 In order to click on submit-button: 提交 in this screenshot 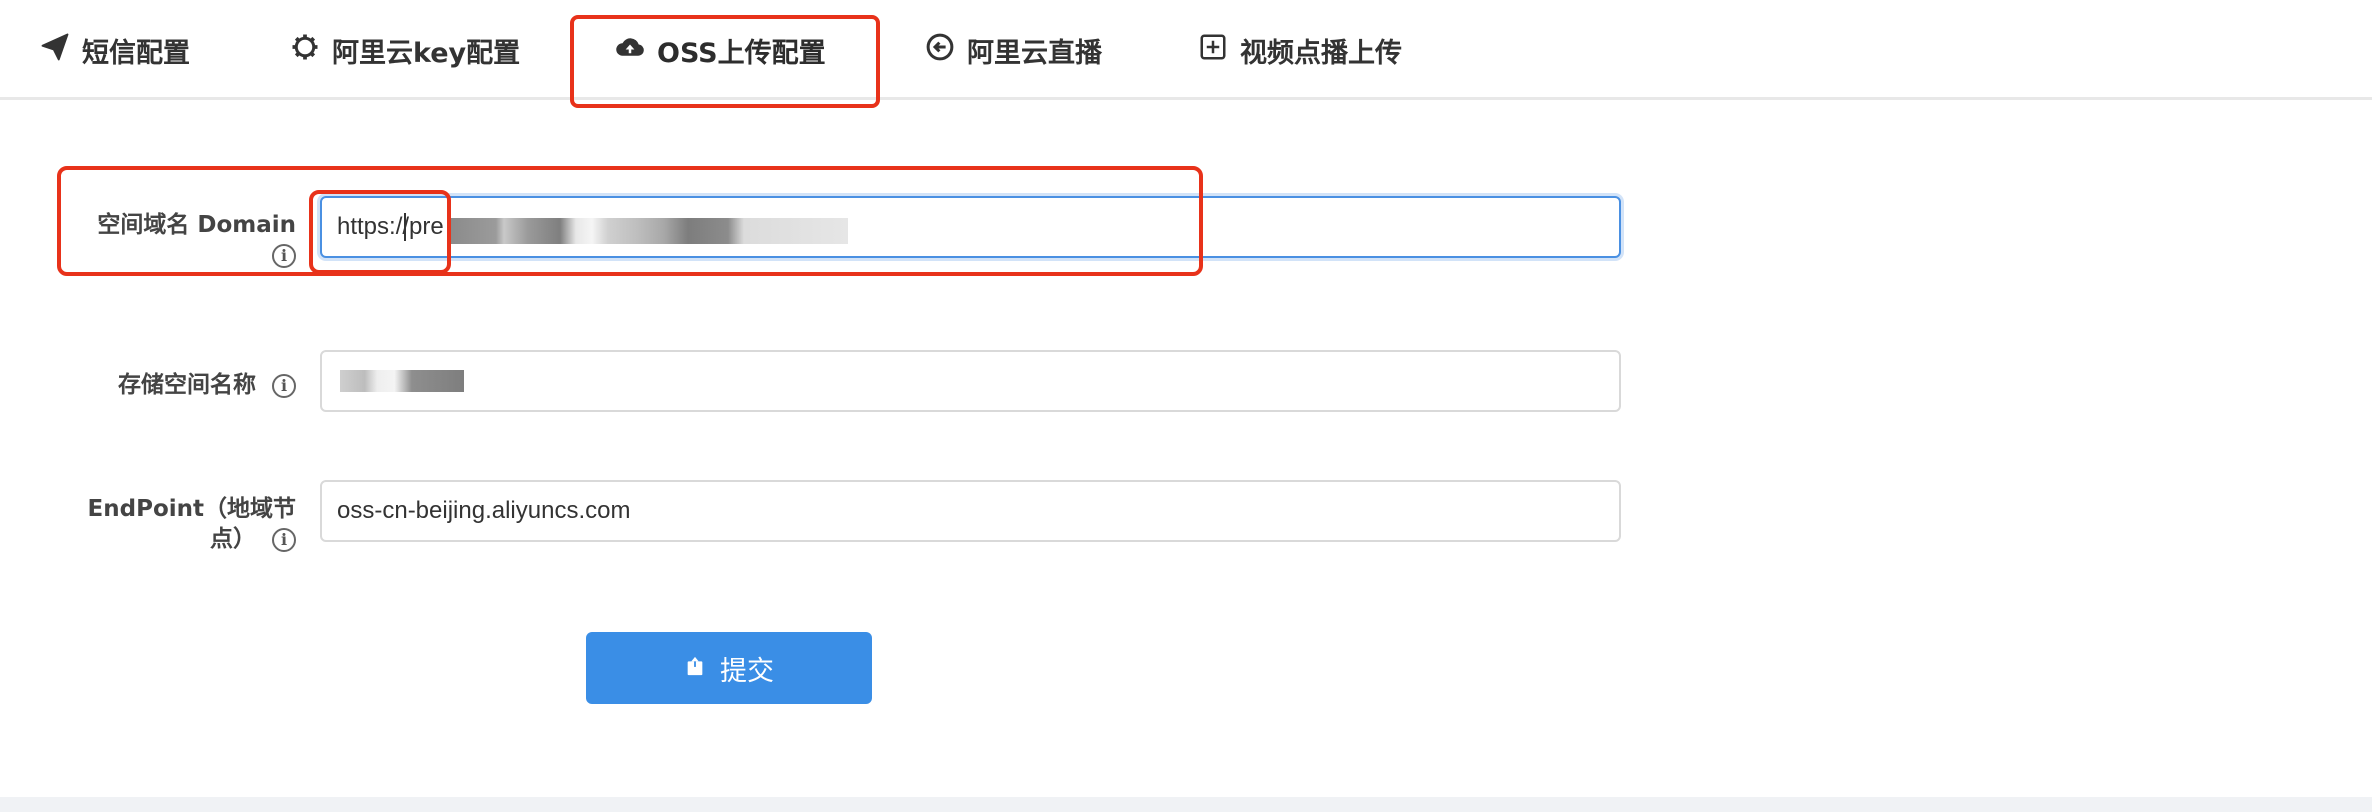, I will do `click(729, 668)`.